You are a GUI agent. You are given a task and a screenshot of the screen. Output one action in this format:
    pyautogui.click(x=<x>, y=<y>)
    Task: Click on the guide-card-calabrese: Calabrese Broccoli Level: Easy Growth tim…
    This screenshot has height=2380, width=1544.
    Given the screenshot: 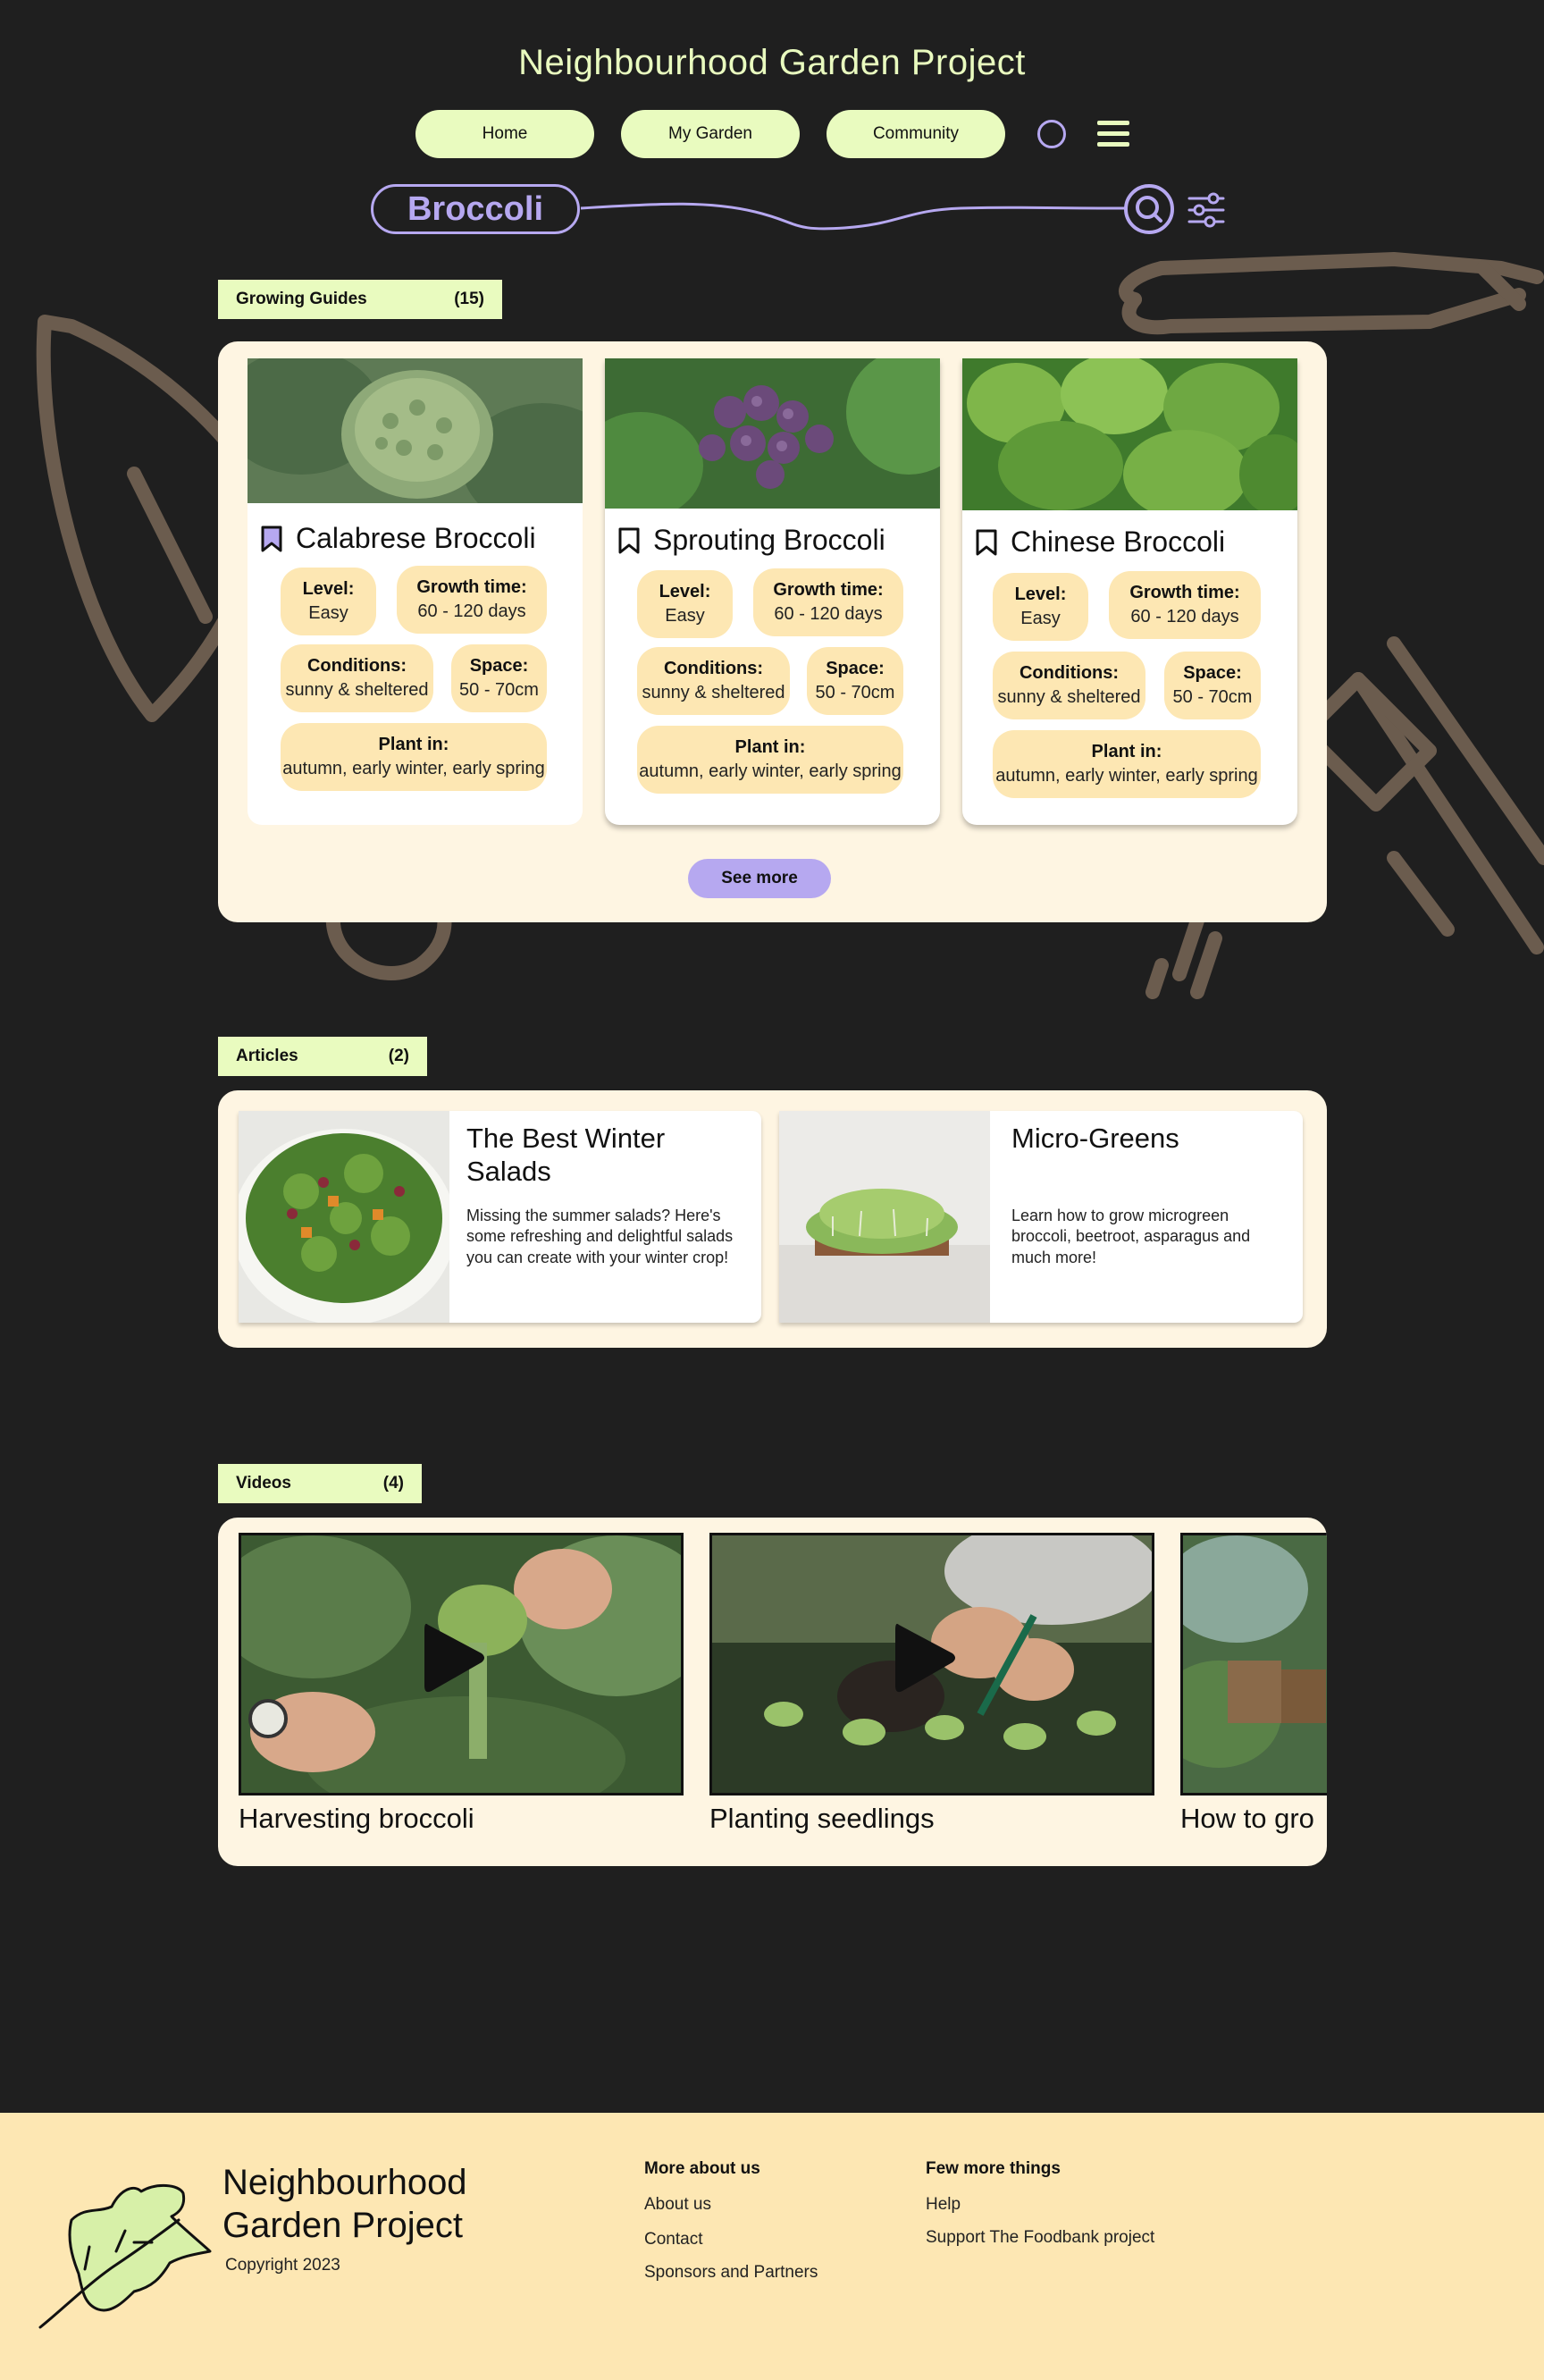 What is the action you would take?
    pyautogui.click(x=422, y=587)
    